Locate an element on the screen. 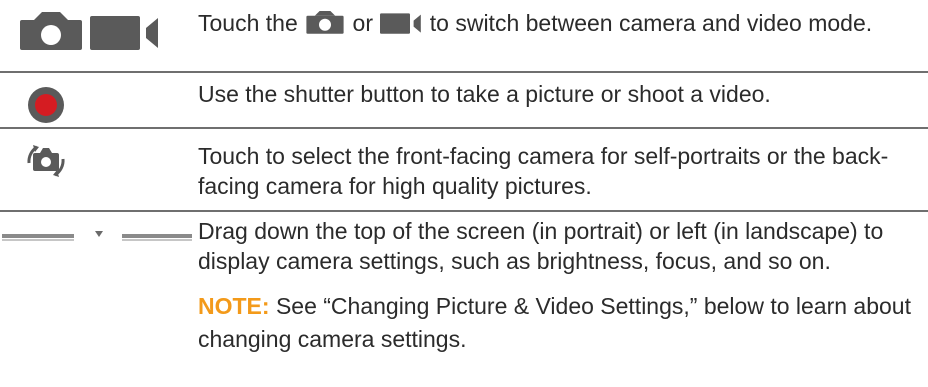 This screenshot has width=928, height=387. settings-drag-handle-icon is located at coordinates (97, 236).